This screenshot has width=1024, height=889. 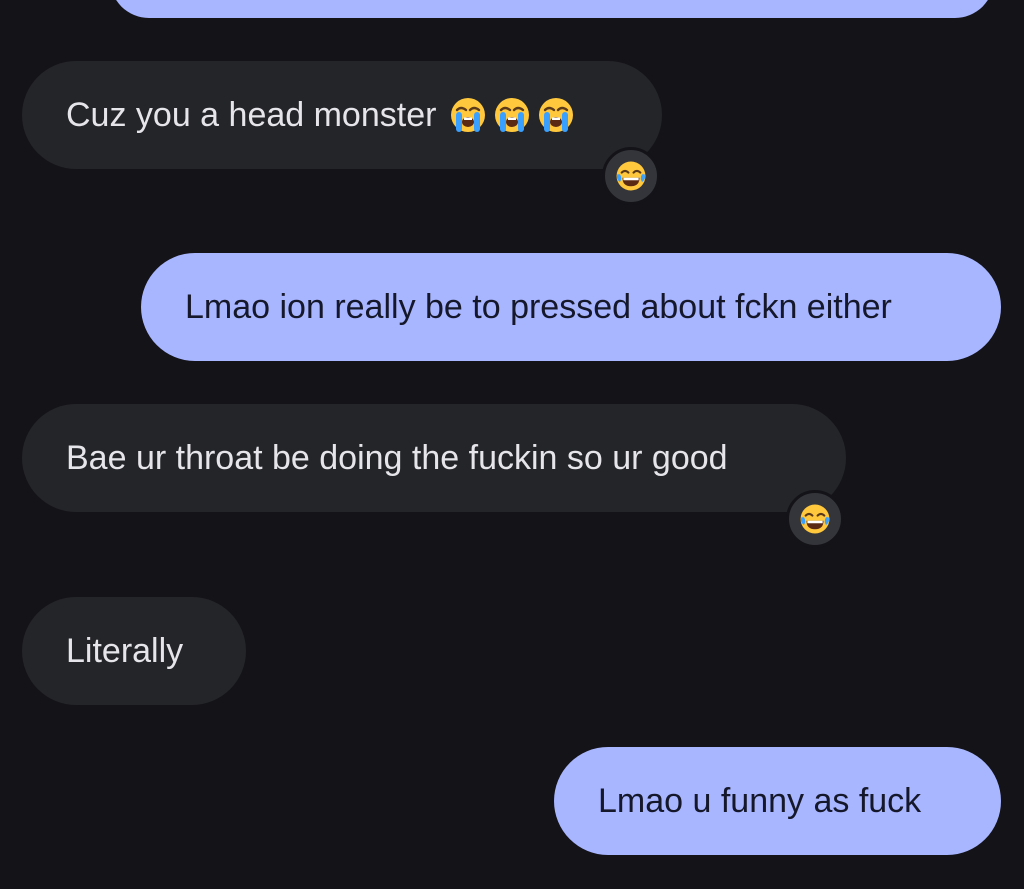 What do you see at coordinates (552, 9) in the screenshot?
I see `message-bubble-outgoing-partial` at bounding box center [552, 9].